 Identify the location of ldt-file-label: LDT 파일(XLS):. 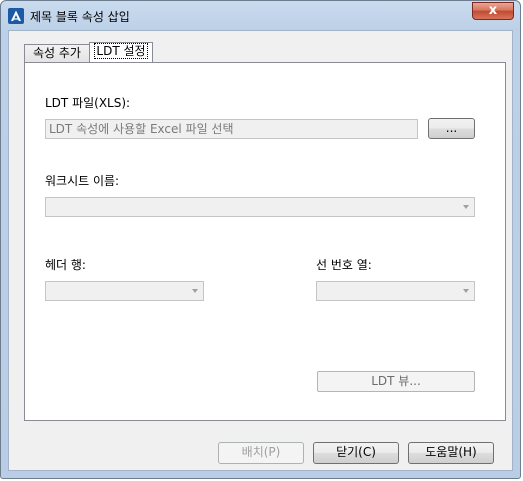
(88, 103).